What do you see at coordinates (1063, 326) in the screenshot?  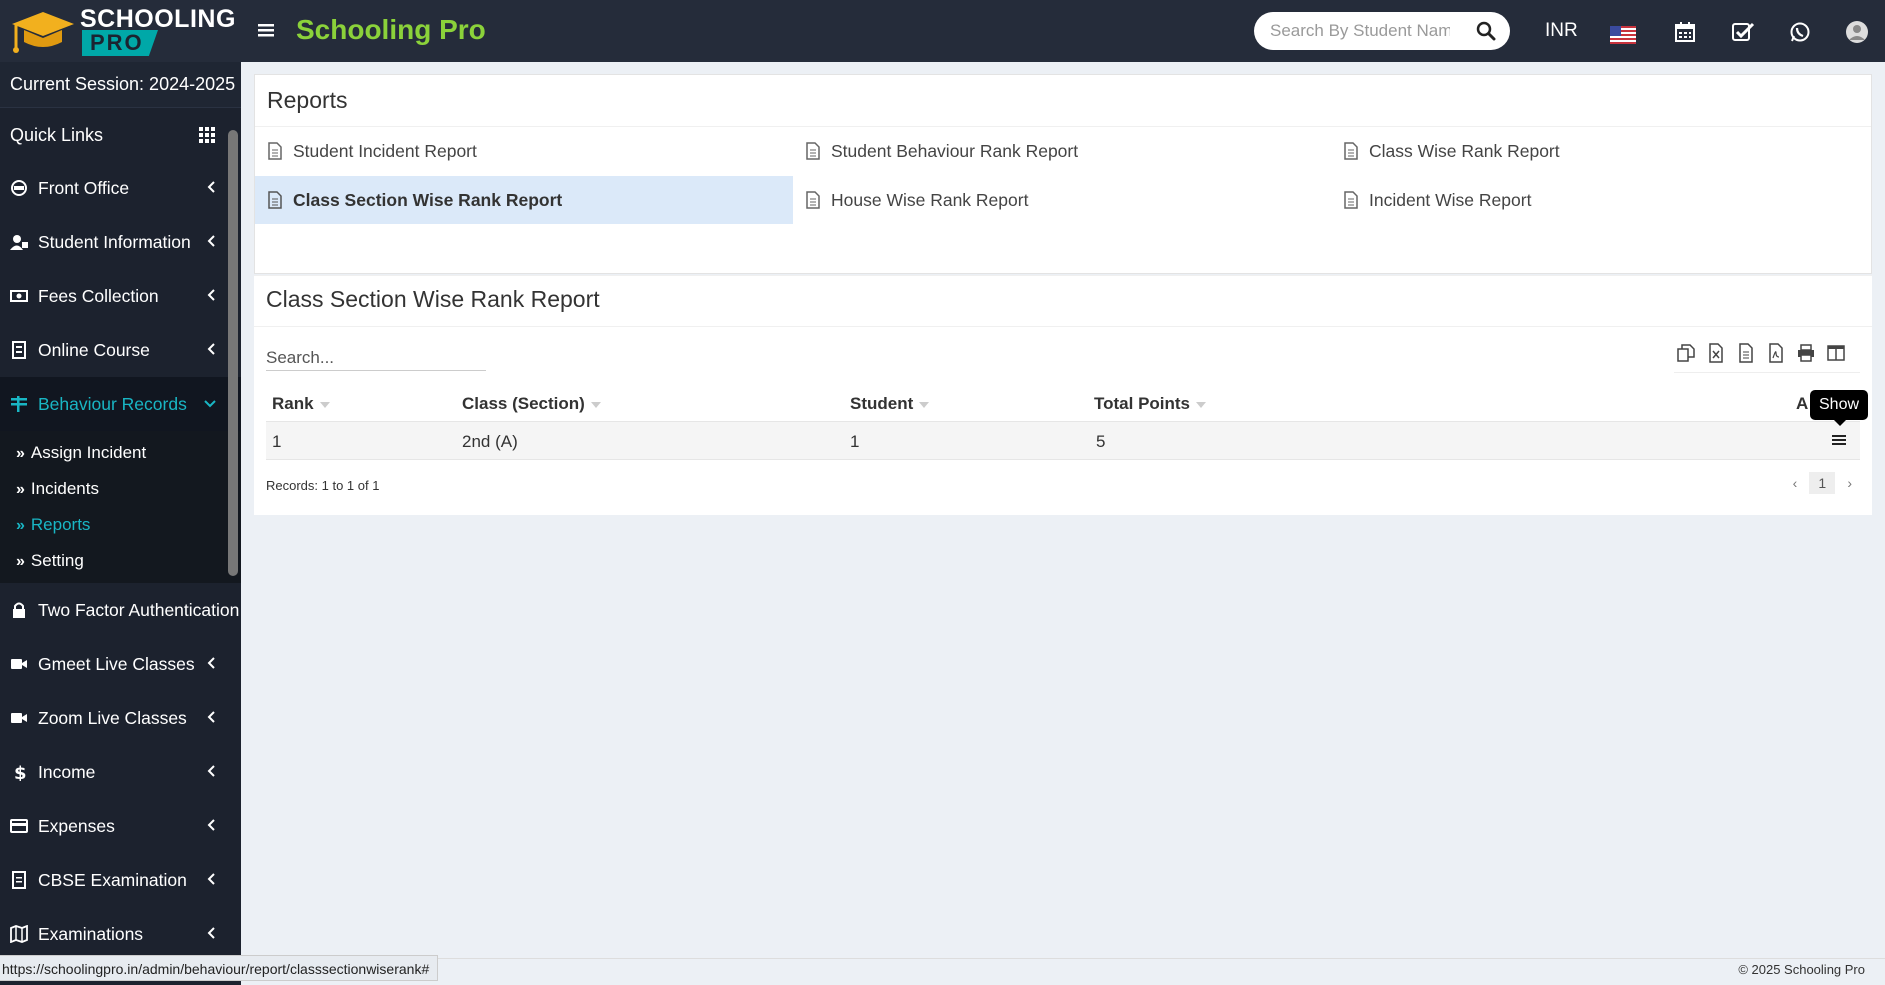 I see `divider` at bounding box center [1063, 326].